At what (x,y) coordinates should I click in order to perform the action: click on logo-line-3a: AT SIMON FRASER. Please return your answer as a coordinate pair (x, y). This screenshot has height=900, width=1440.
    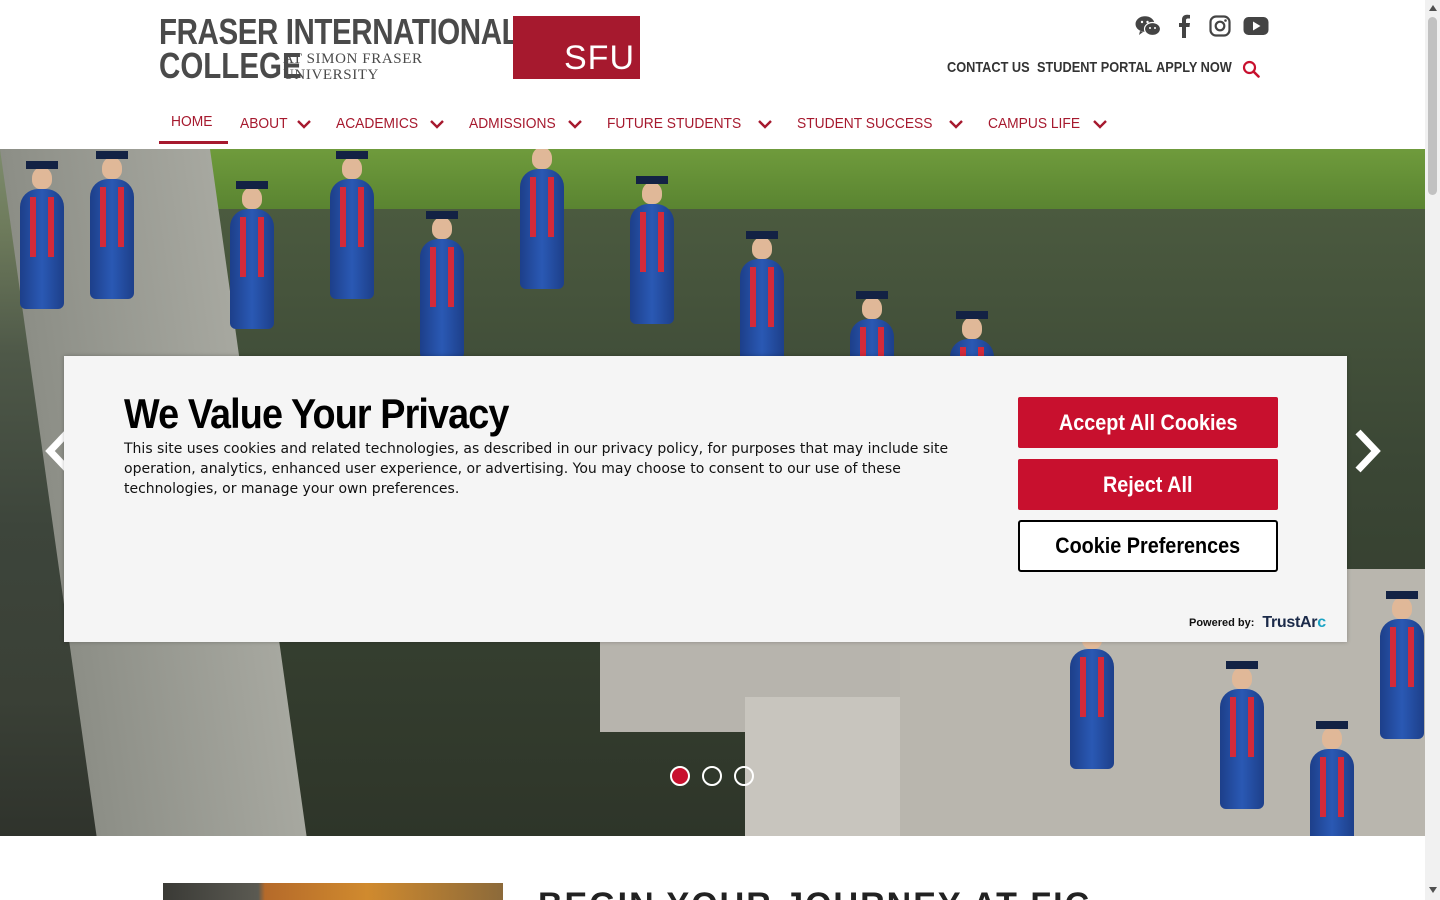
    Looking at the image, I should click on (353, 59).